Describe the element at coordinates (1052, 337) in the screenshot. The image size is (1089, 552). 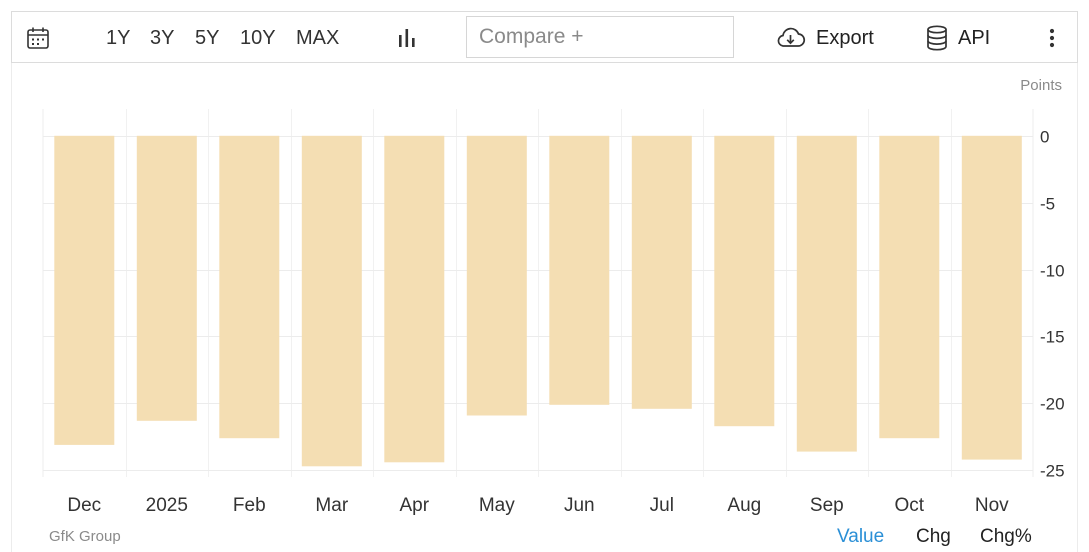
I see `y-tick-label: -15` at that location.